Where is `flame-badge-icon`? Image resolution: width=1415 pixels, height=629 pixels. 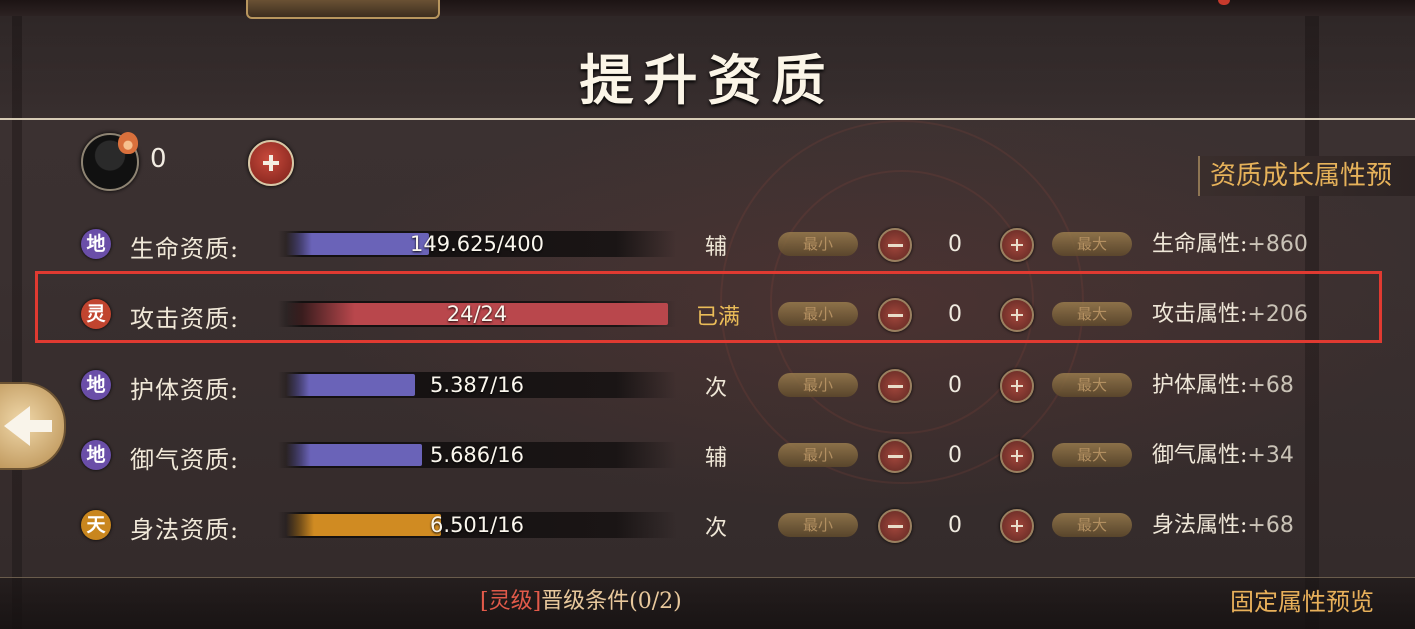
flame-badge-icon is located at coordinates (128, 143).